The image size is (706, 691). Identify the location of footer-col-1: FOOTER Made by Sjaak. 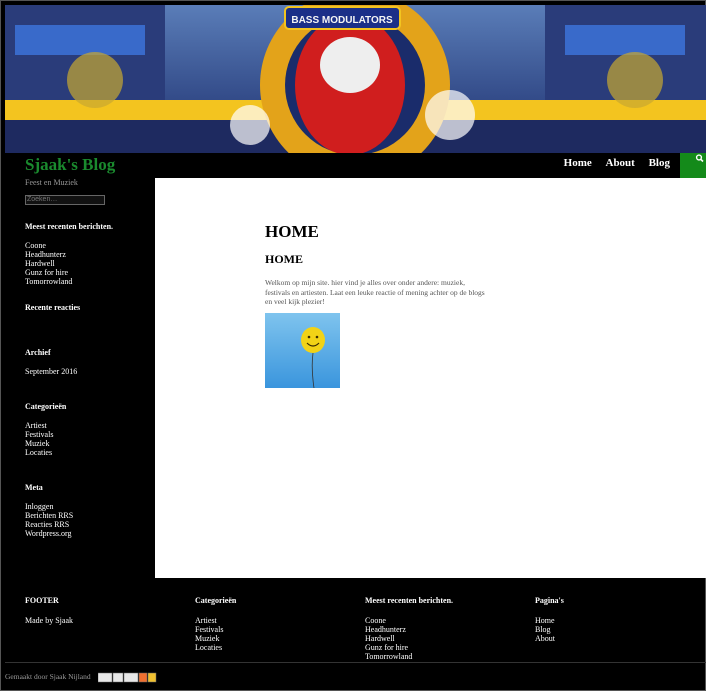
(49, 610).